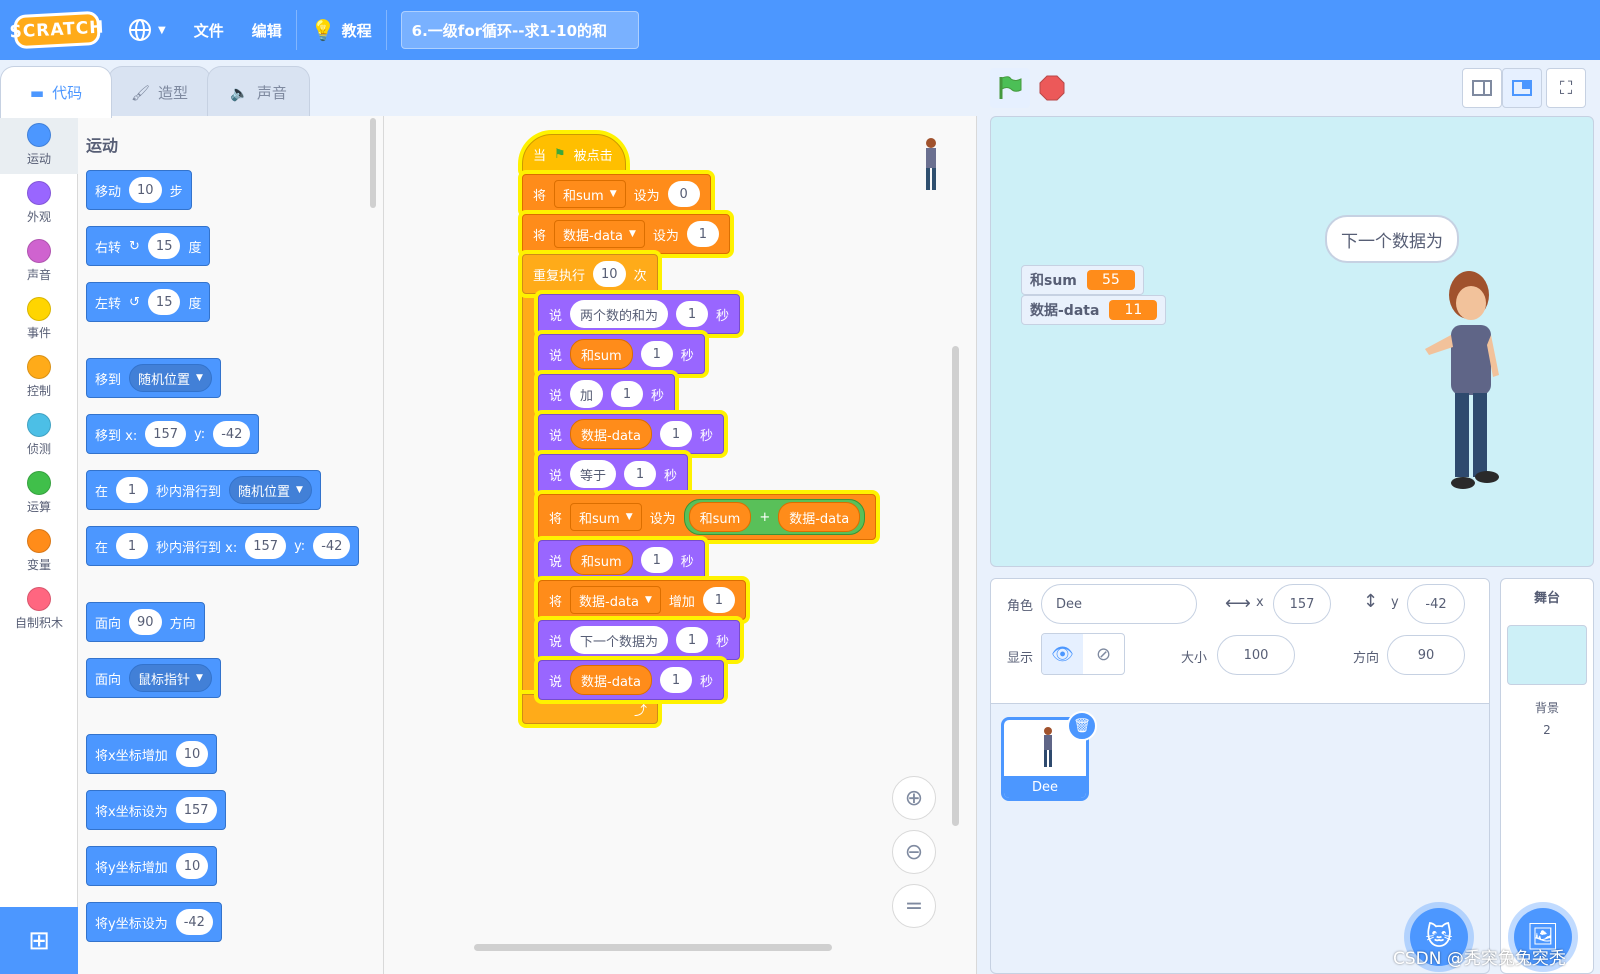 This screenshot has width=1600, height=974. What do you see at coordinates (39, 145) in the screenshot?
I see `category-item: 运动` at bounding box center [39, 145].